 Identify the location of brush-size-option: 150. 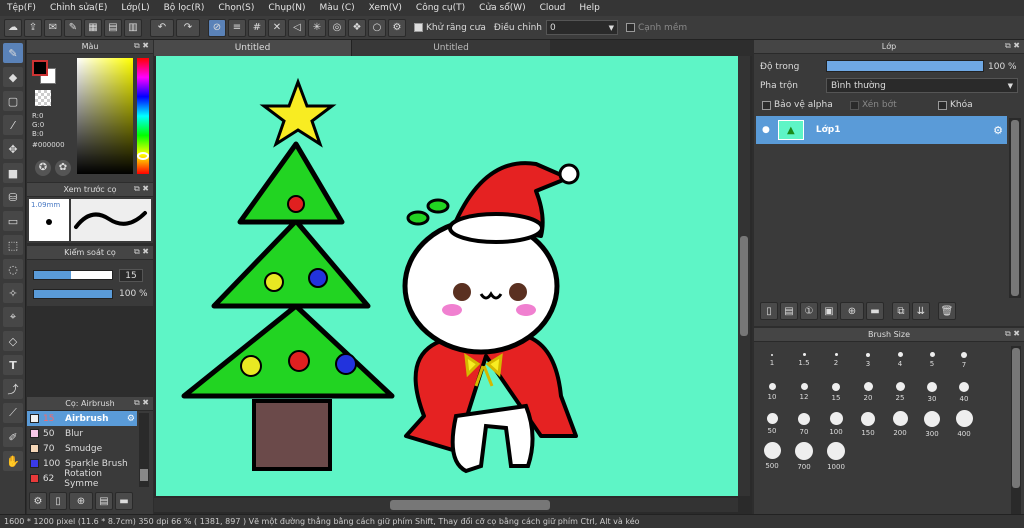
(868, 424).